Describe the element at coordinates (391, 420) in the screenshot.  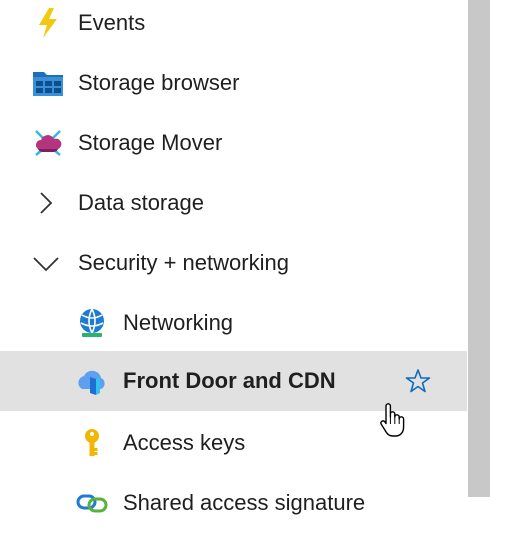
I see `hand-pointer-cursor-icon` at that location.